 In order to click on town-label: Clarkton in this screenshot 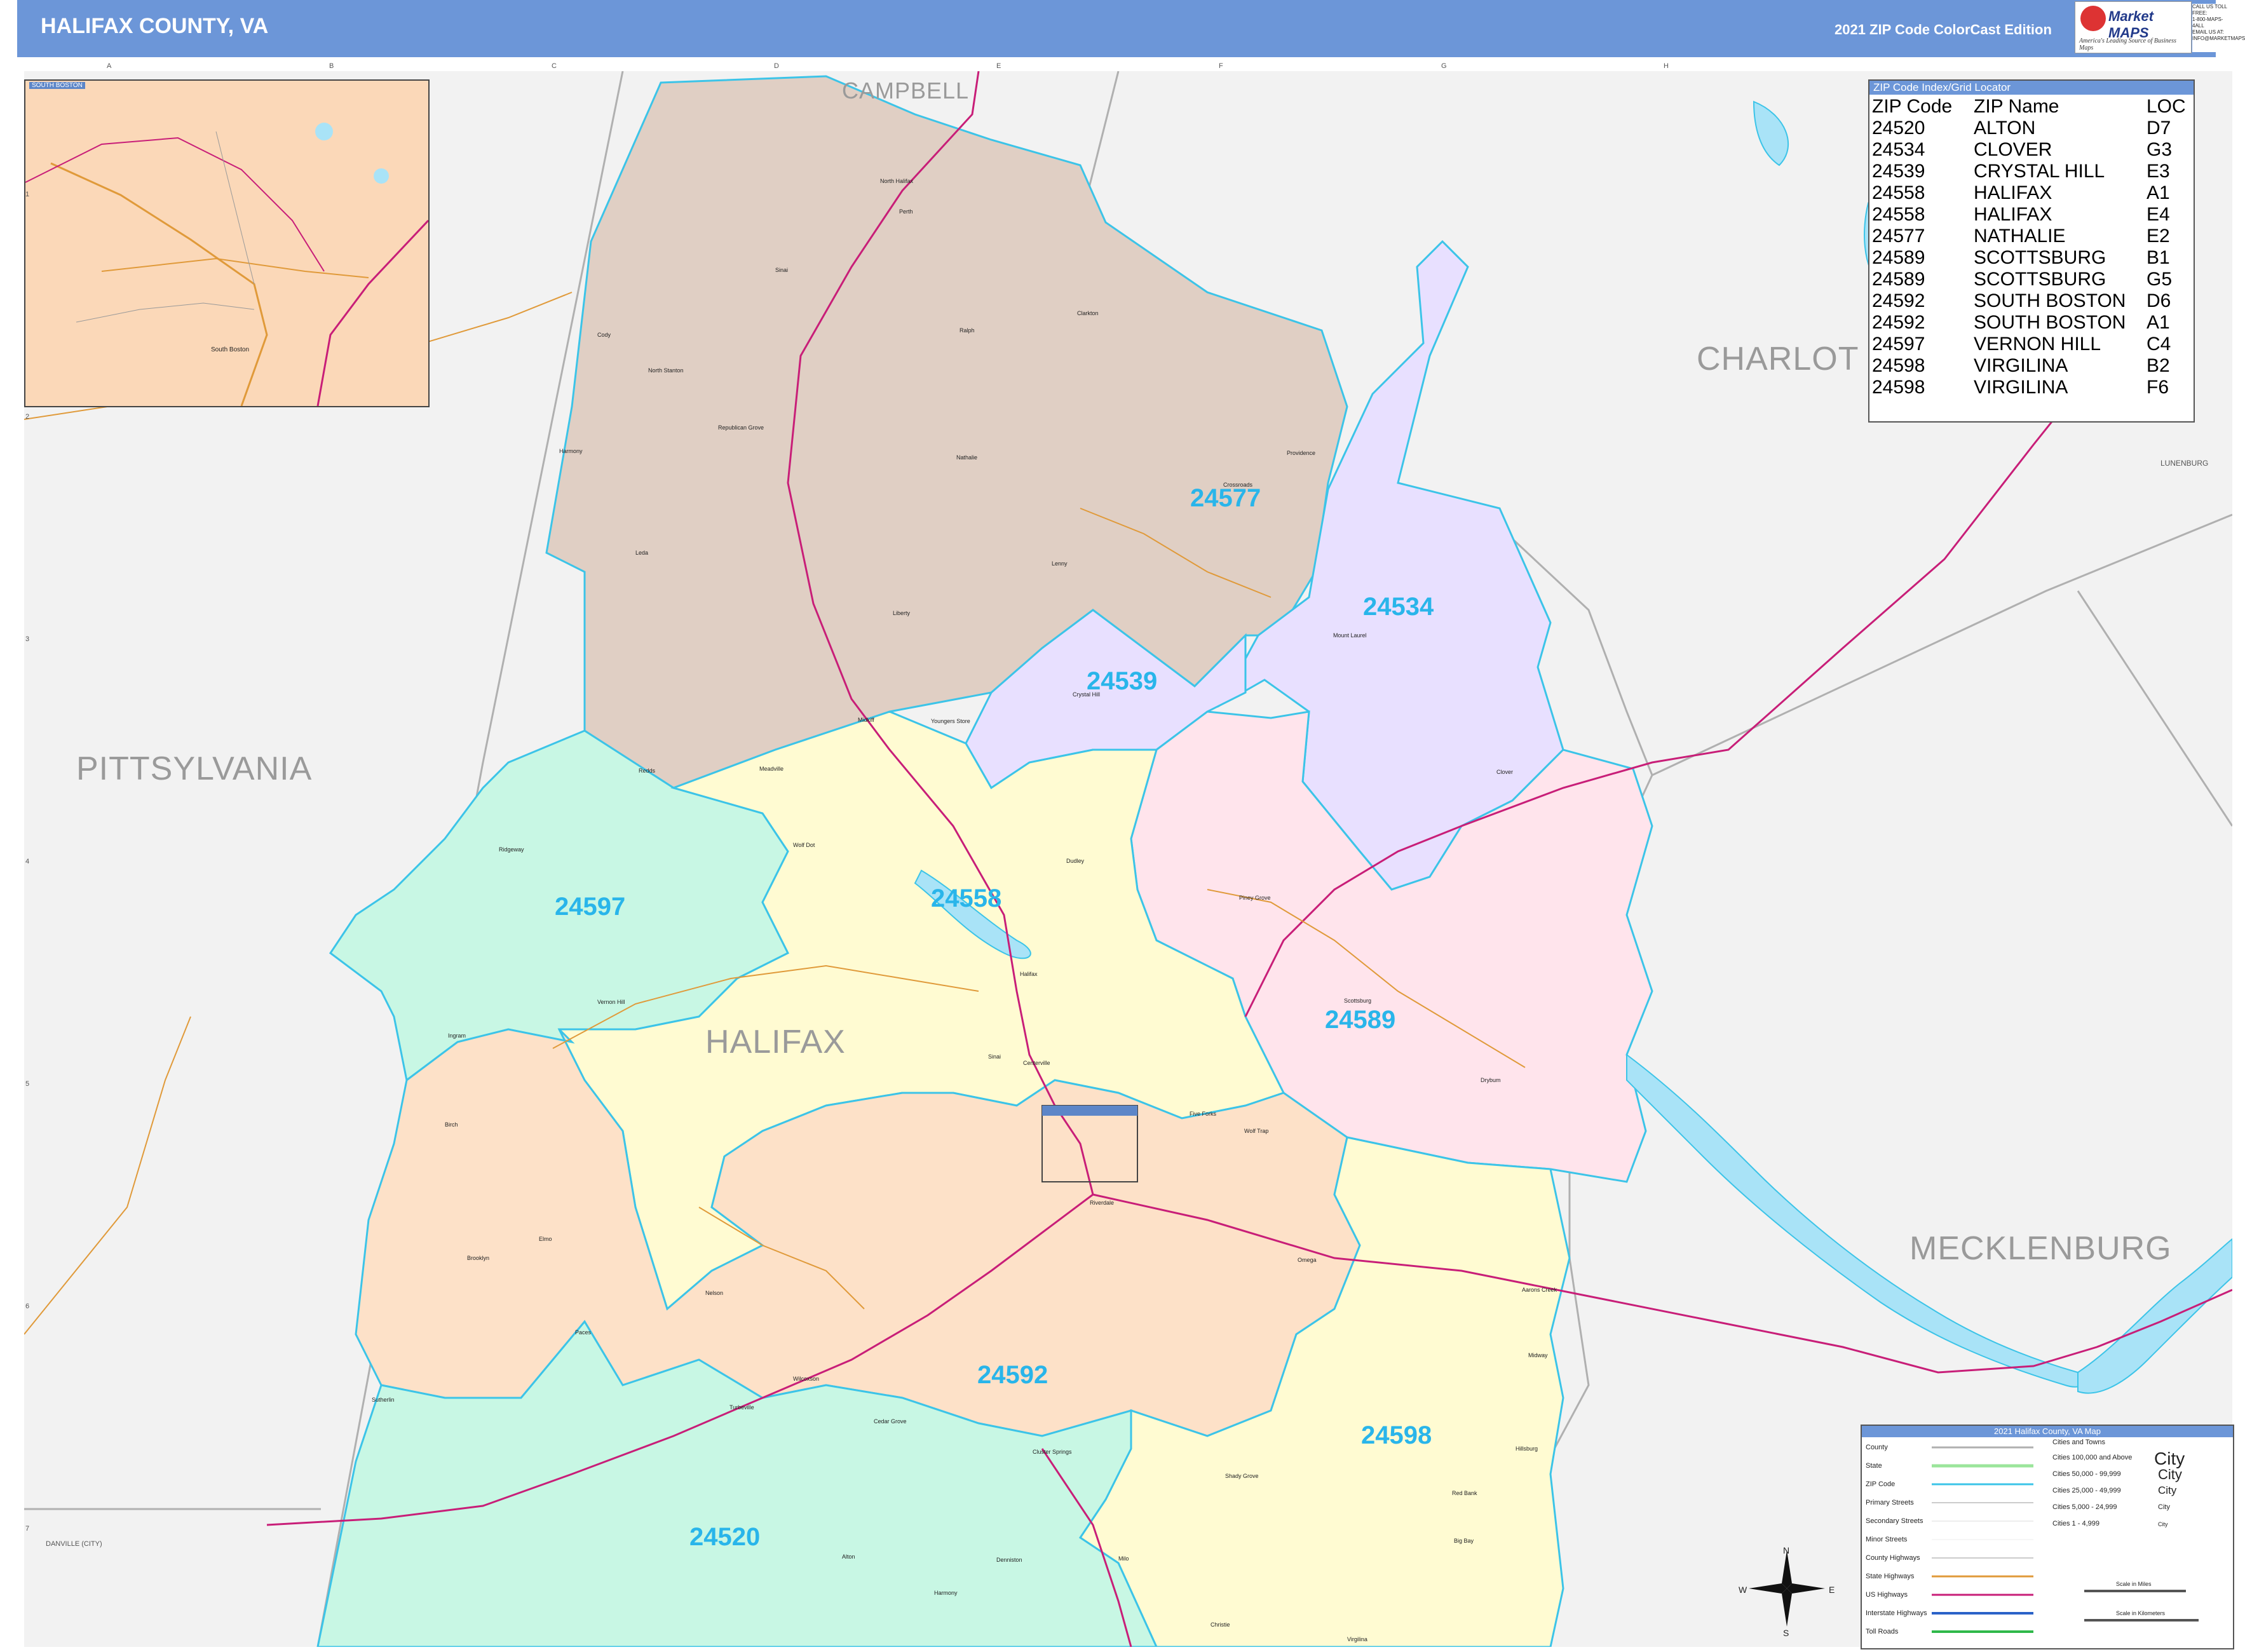, I will do `click(1088, 313)`.